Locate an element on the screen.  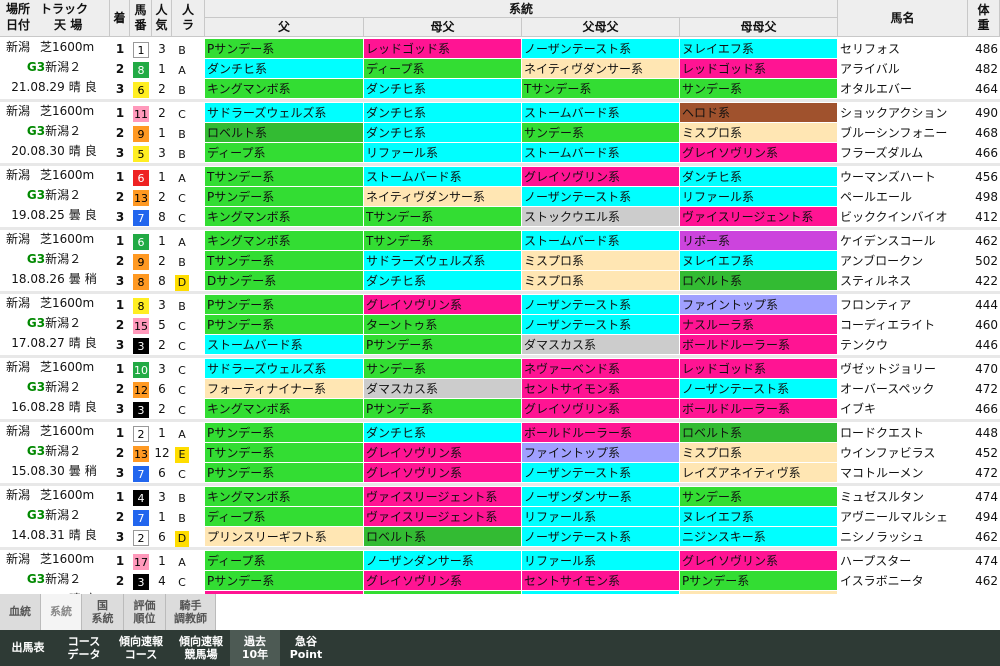
mother-mother-father-cell: リファール系 is located at coordinates (758, 196).